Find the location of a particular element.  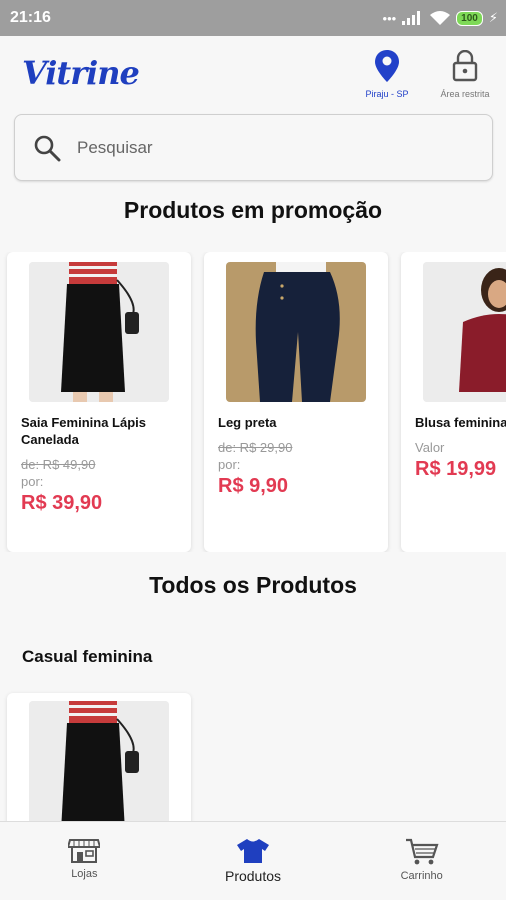

product-name: Blusa feminina is located at coordinates (460, 422).